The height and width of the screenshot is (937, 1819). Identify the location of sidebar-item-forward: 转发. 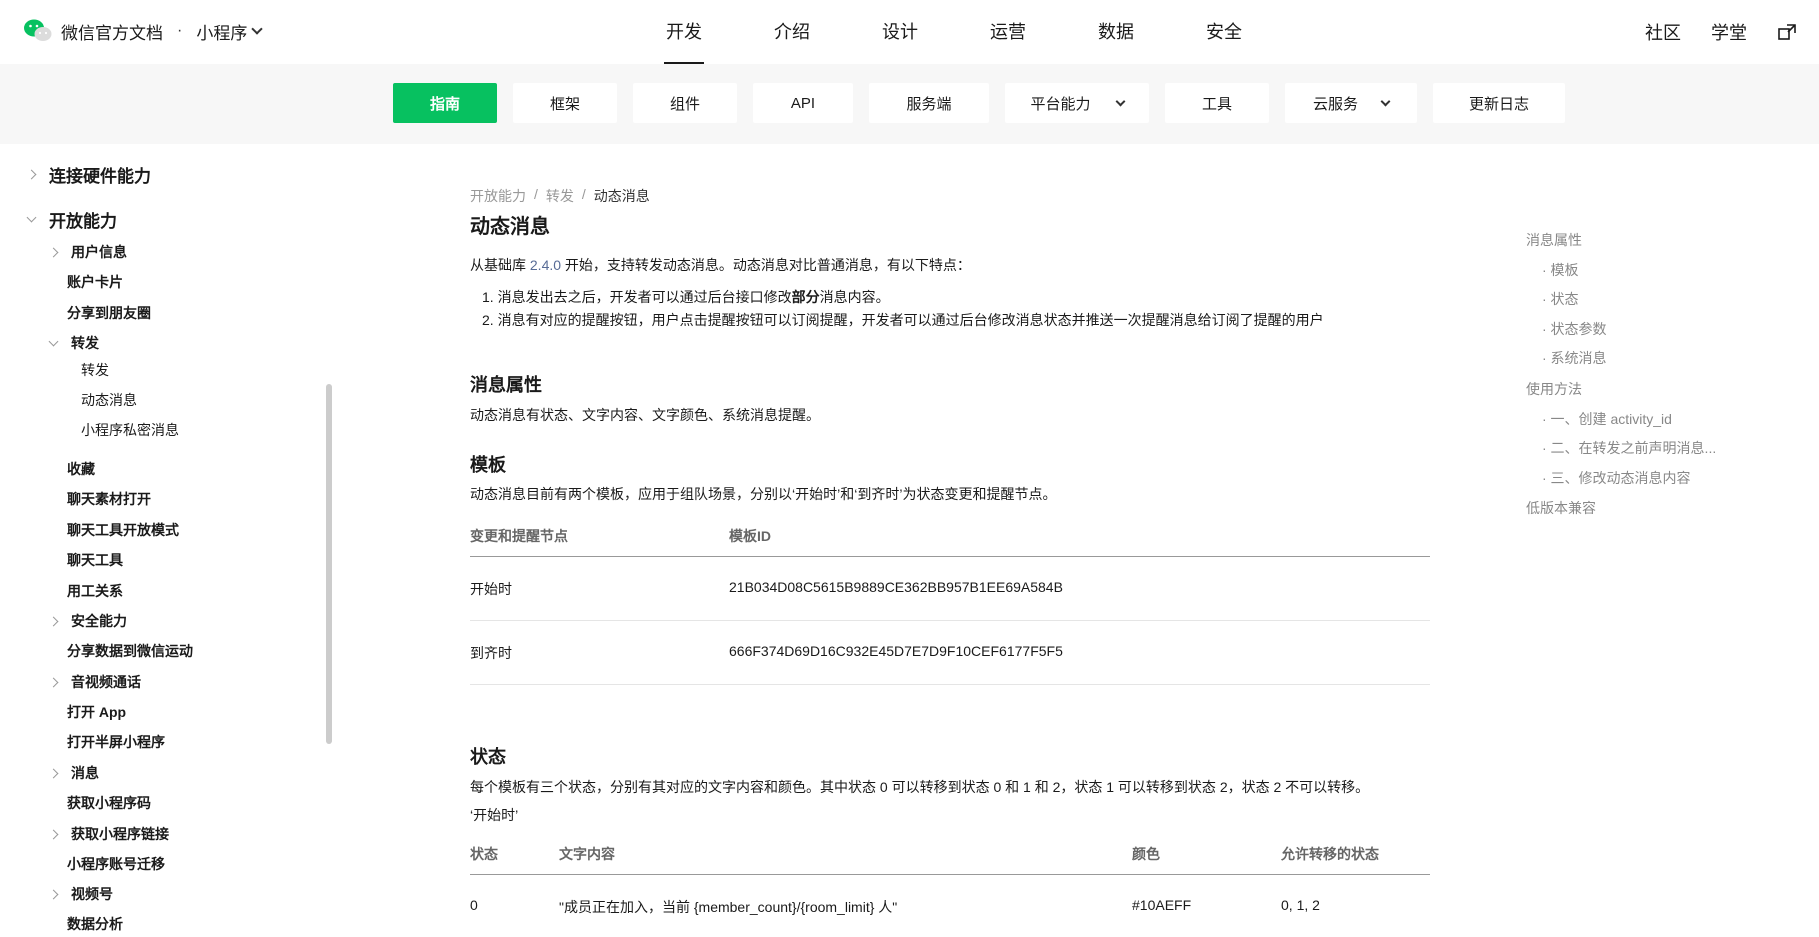
(73, 343).